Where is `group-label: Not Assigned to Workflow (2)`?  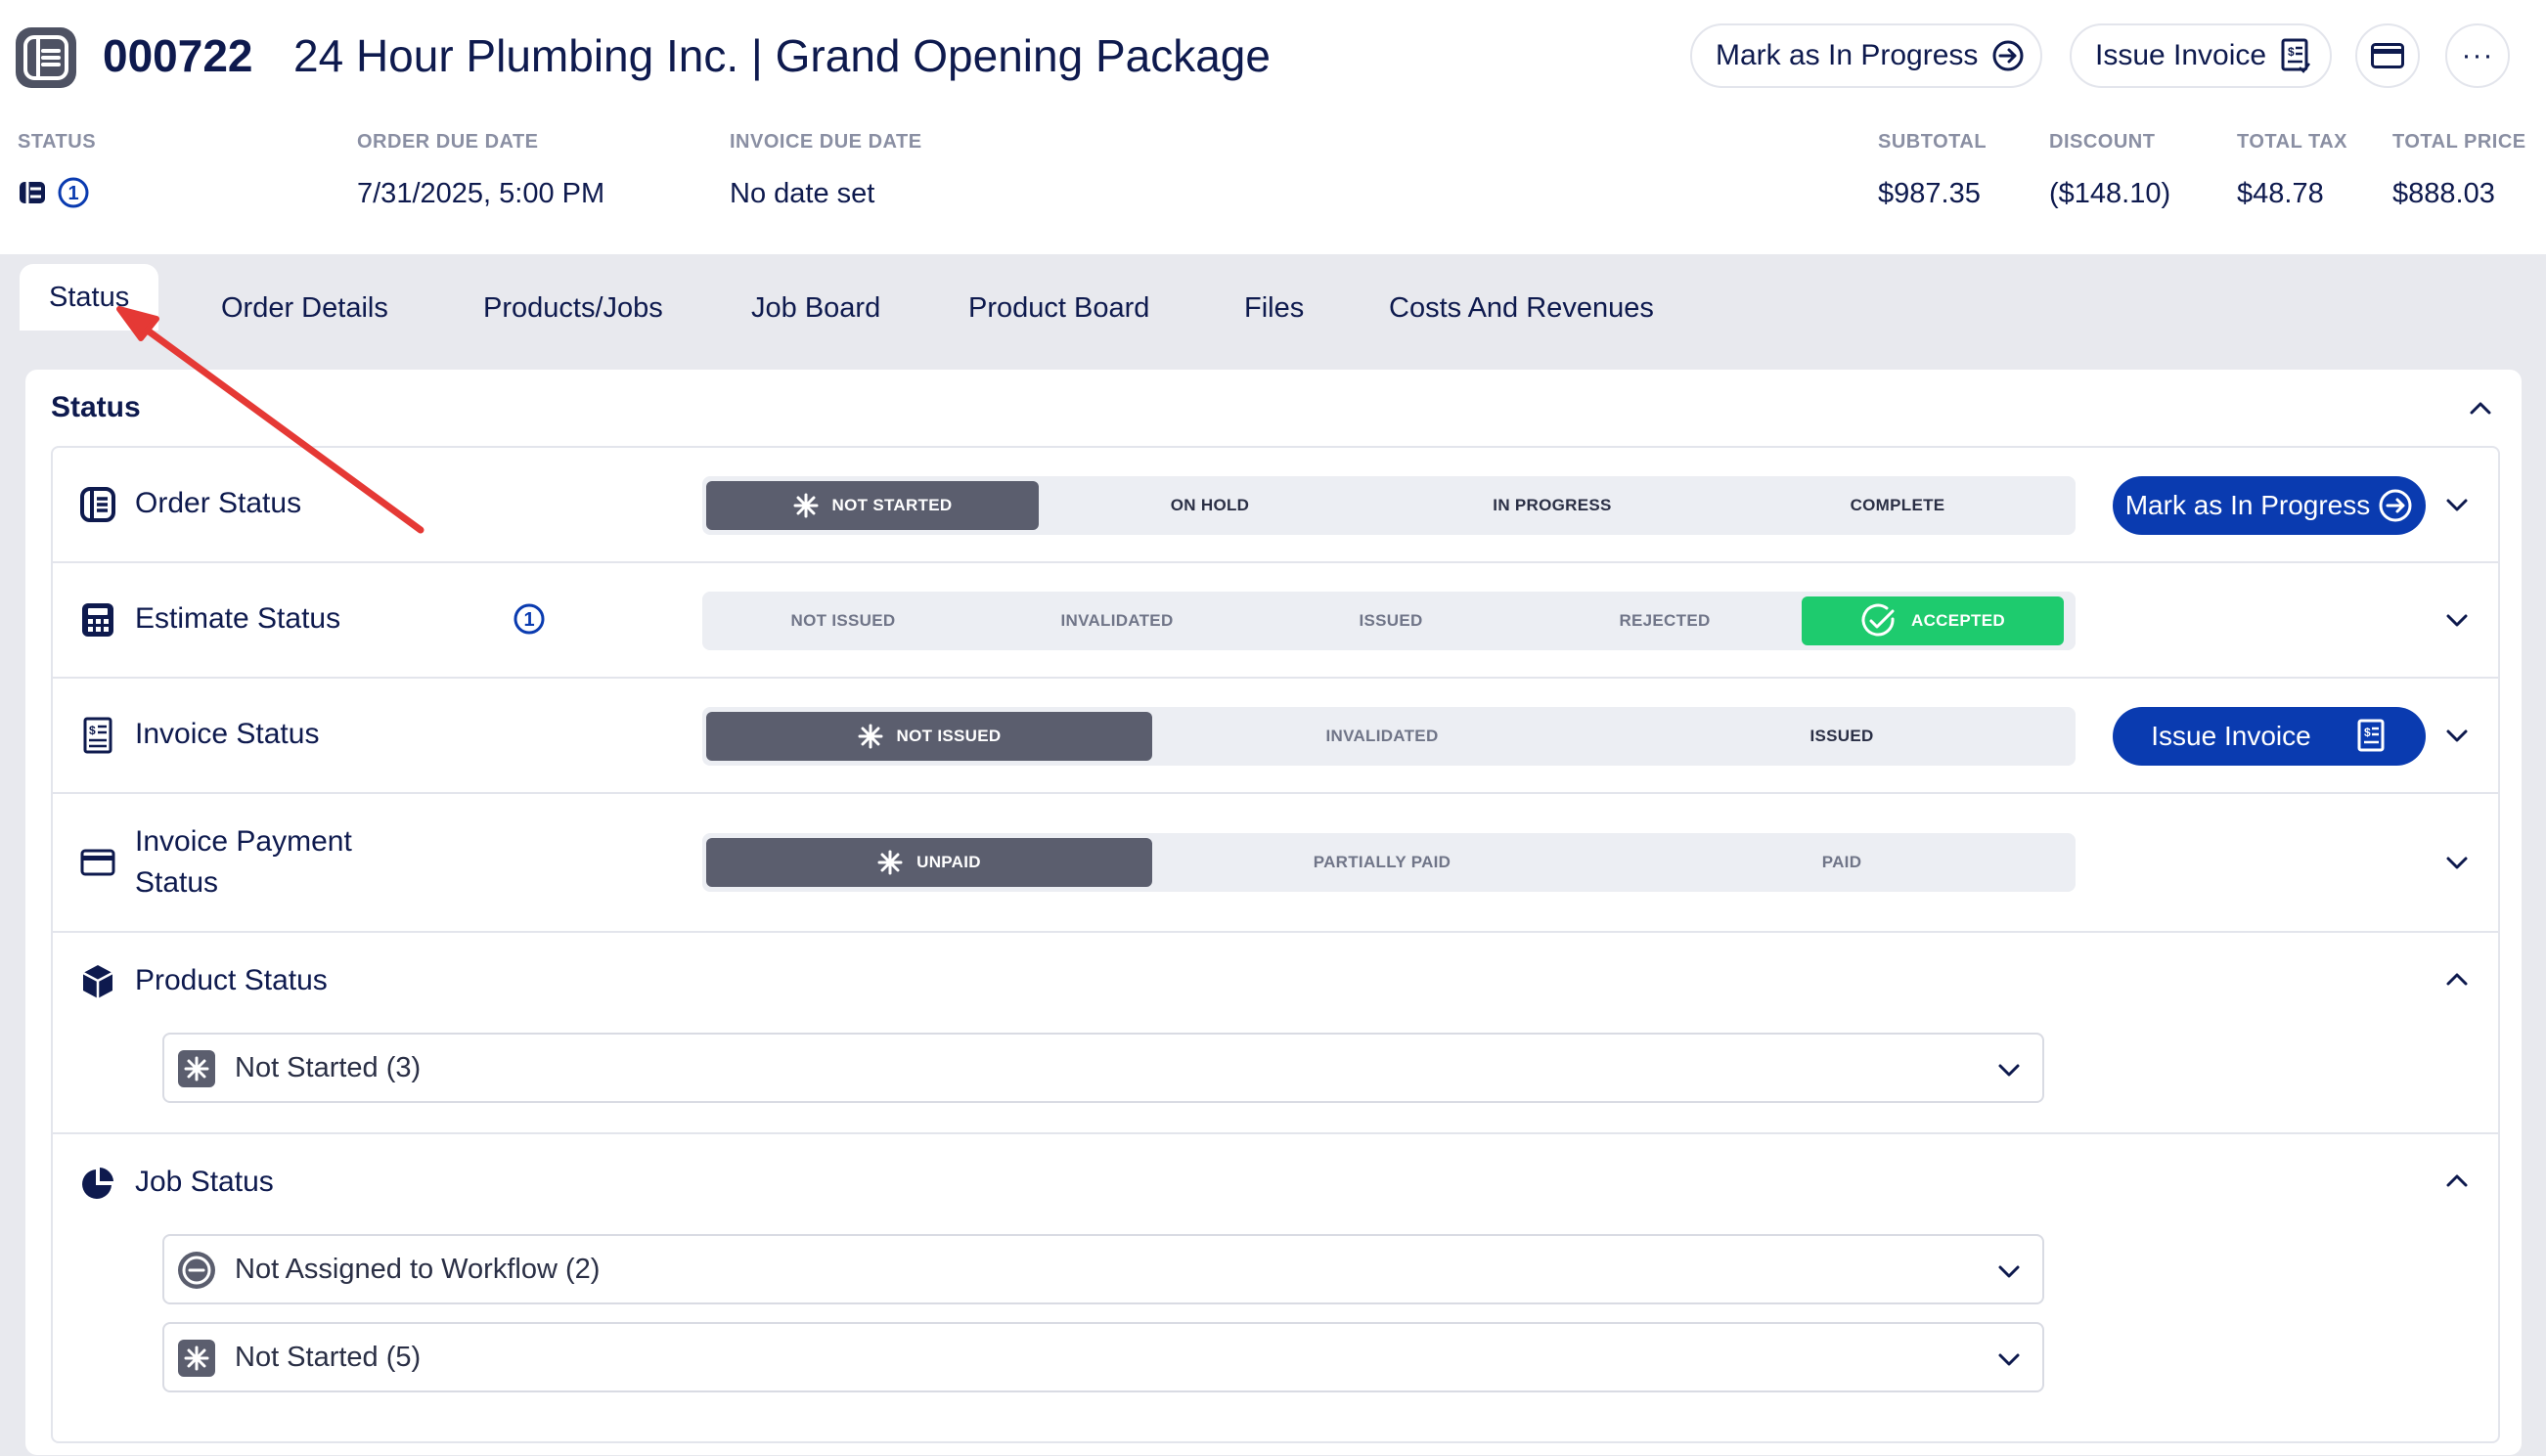
group-label: Not Assigned to Workflow (2) is located at coordinates (418, 1269).